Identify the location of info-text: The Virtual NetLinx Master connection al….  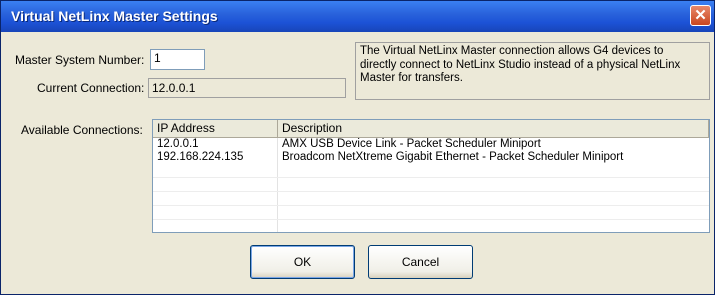
(532, 71).